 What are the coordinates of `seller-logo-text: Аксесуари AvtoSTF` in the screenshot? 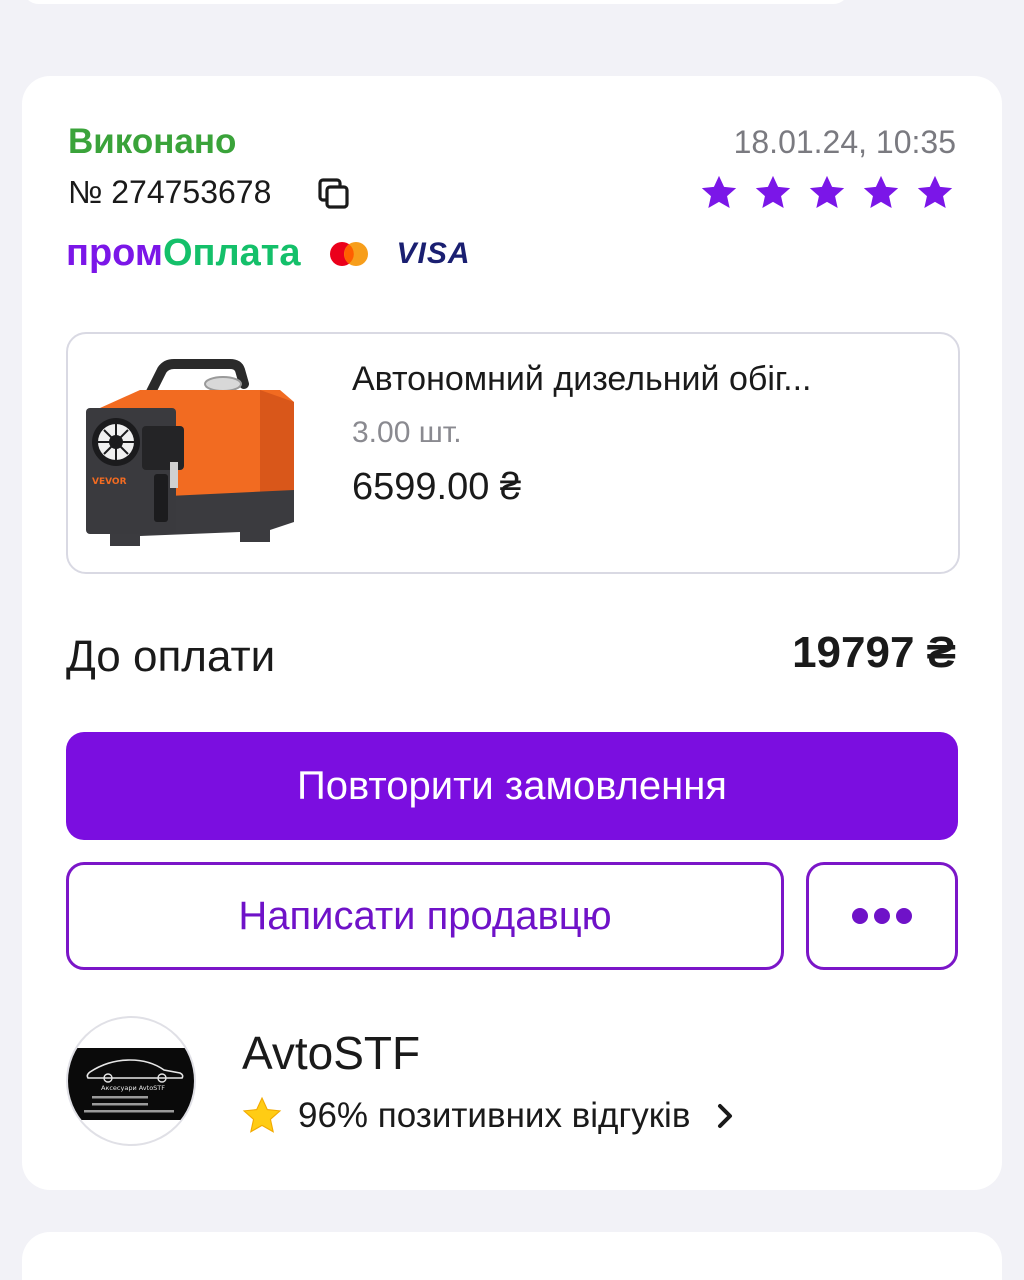 It's located at (133, 1088).